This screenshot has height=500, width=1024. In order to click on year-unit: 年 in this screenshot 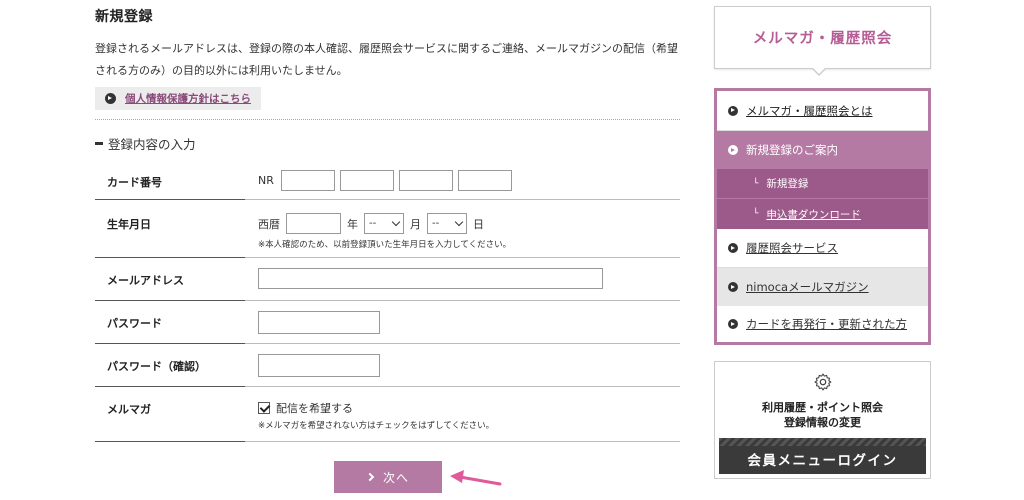, I will do `click(352, 224)`.